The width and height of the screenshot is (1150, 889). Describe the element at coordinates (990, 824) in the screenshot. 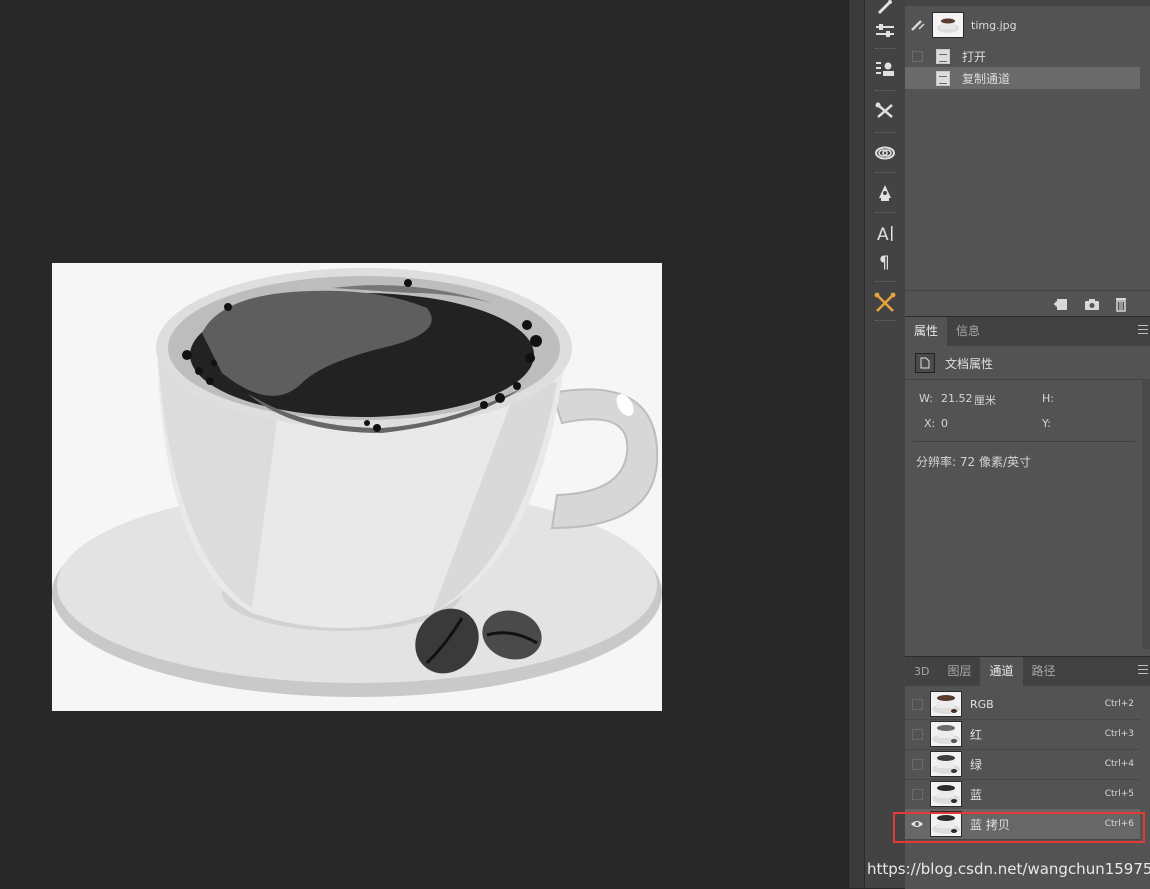

I see `channel-name: 蓝 拷贝` at that location.